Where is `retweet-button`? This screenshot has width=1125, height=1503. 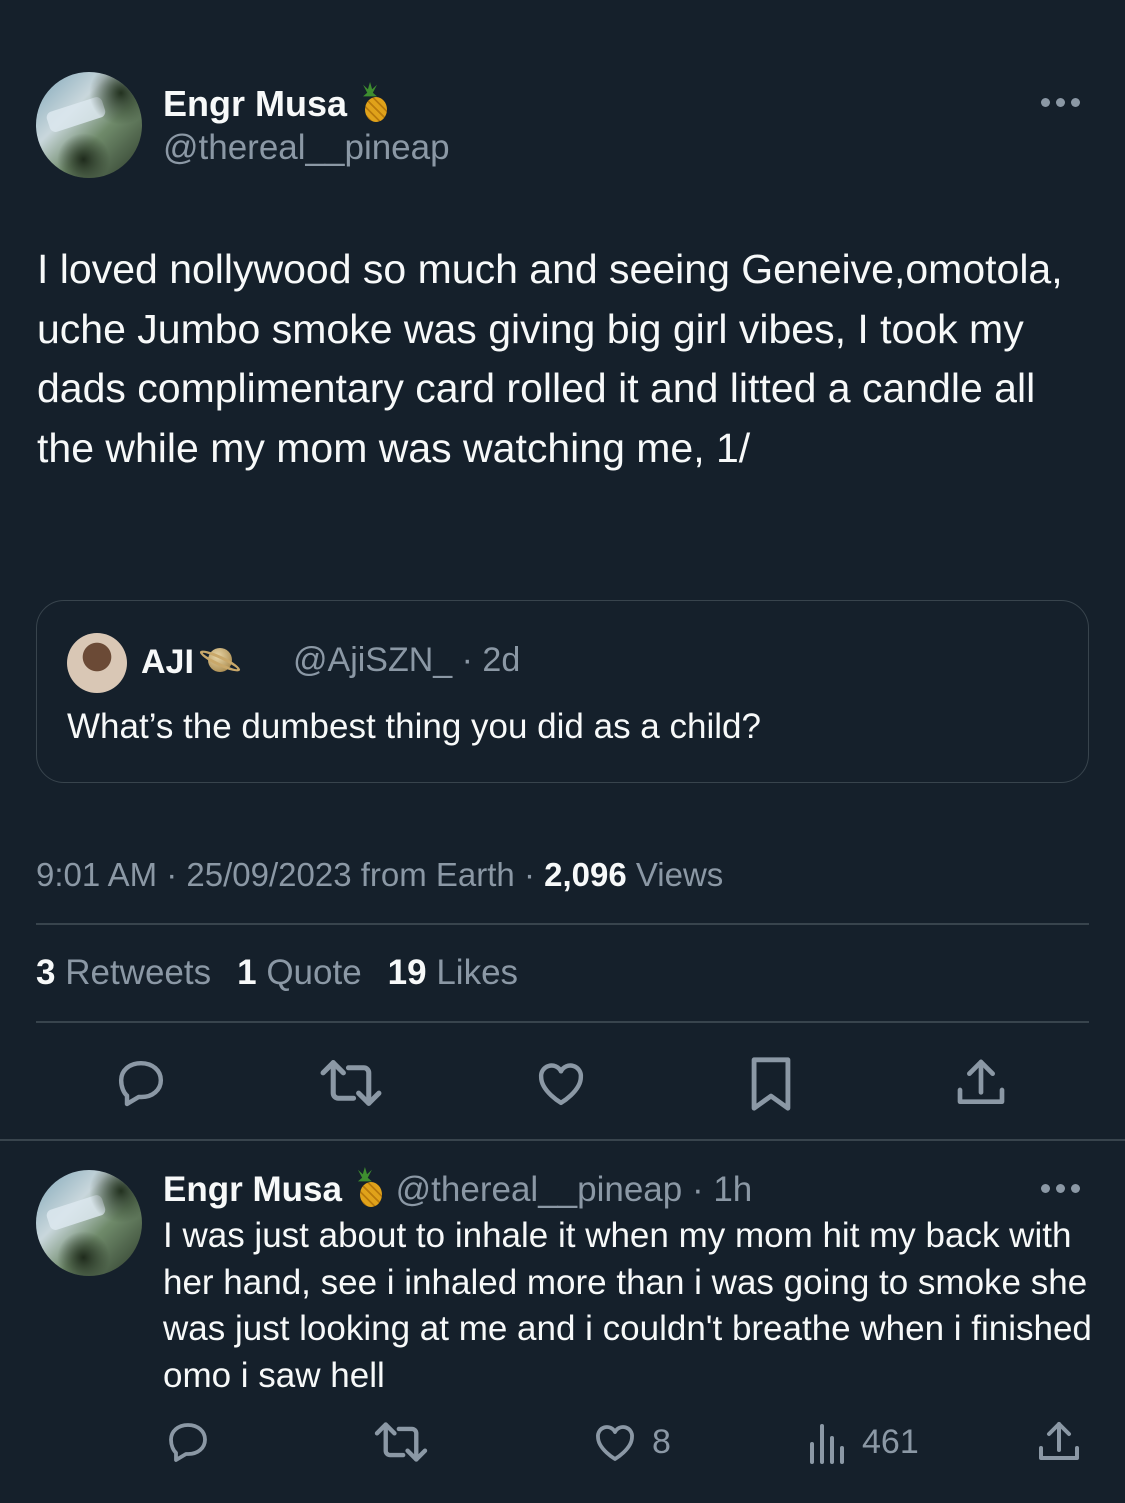 retweet-button is located at coordinates (351, 1083).